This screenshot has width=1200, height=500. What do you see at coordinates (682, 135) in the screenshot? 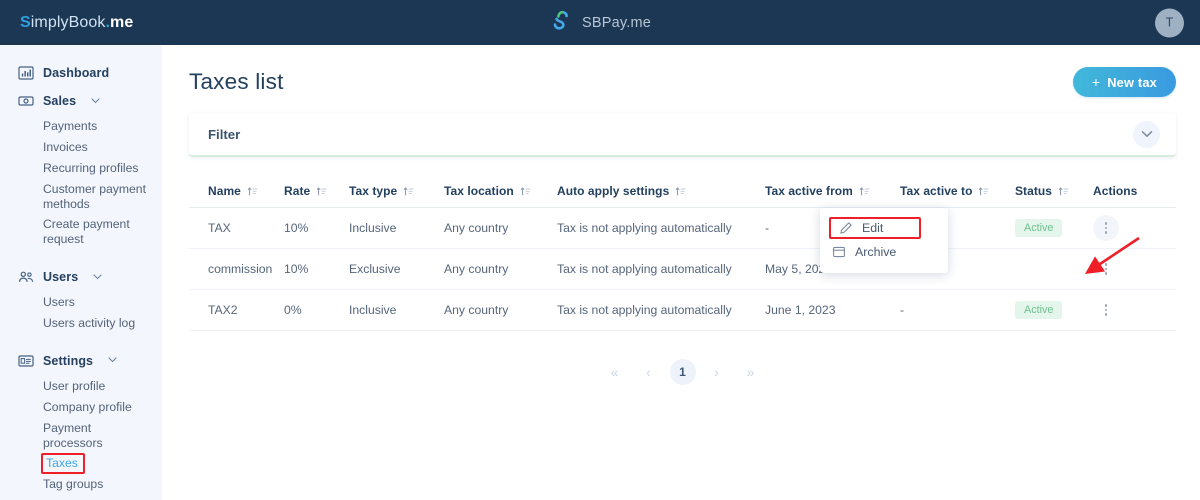
I see `filter-panel: Filter` at bounding box center [682, 135].